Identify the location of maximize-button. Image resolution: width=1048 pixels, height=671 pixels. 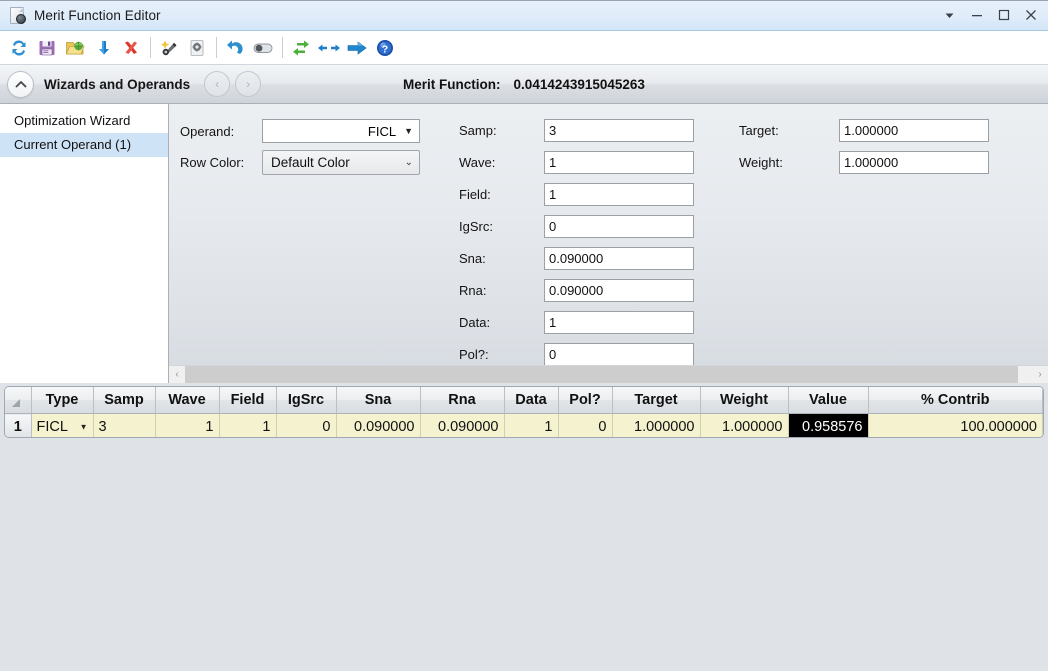
(1003, 15).